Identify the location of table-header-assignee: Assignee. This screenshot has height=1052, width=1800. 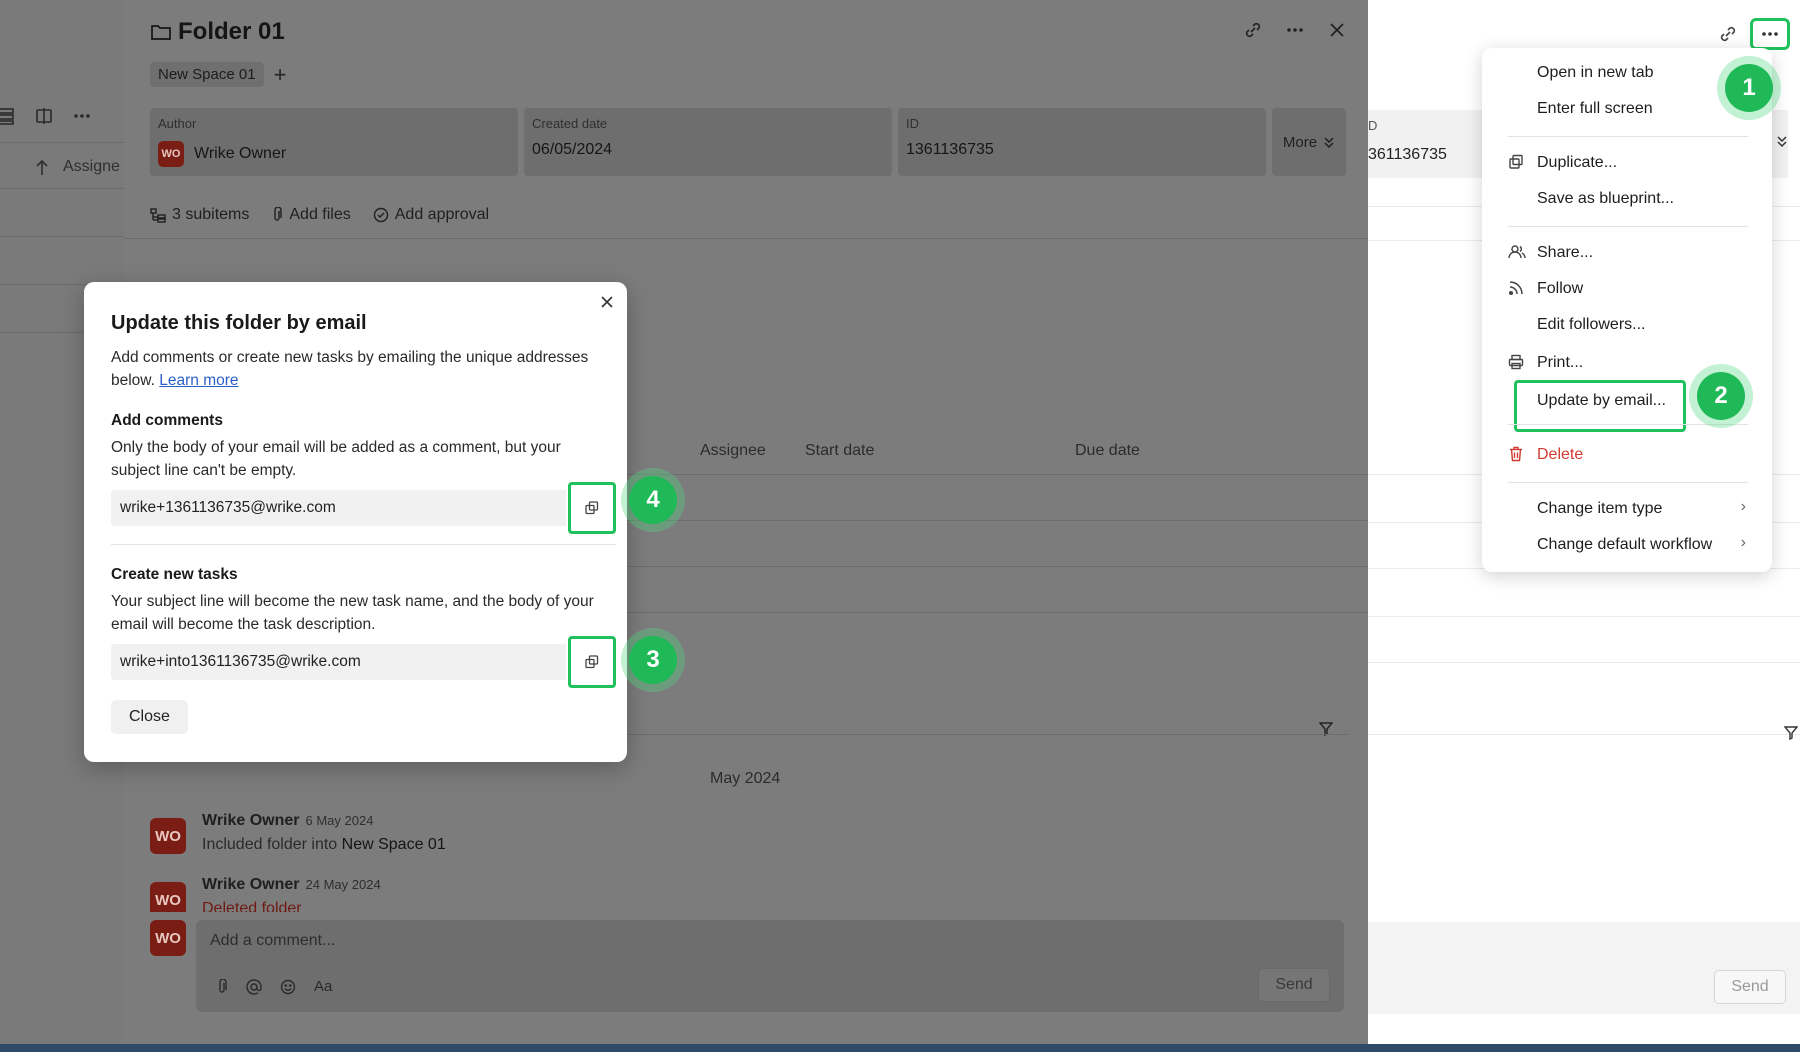
(733, 451).